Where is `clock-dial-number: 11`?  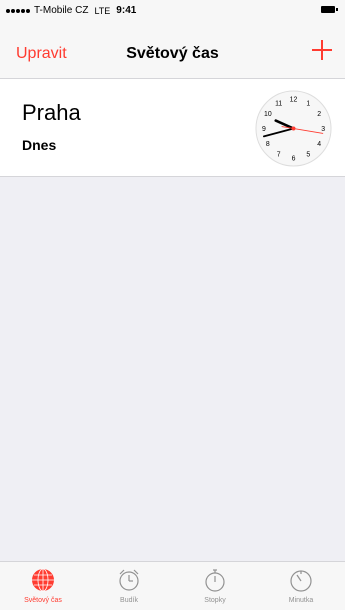 clock-dial-number: 11 is located at coordinates (278, 103).